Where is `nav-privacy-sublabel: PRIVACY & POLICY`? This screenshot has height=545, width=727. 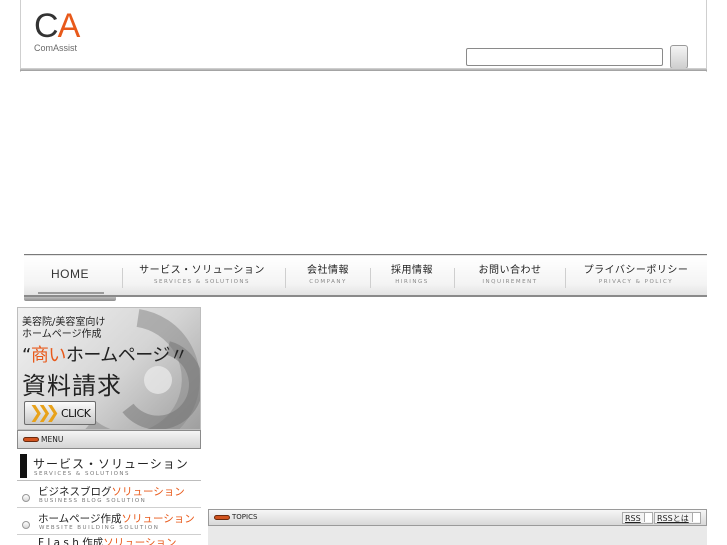
nav-privacy-sublabel: PRIVACY & POLICY is located at coordinates (636, 282).